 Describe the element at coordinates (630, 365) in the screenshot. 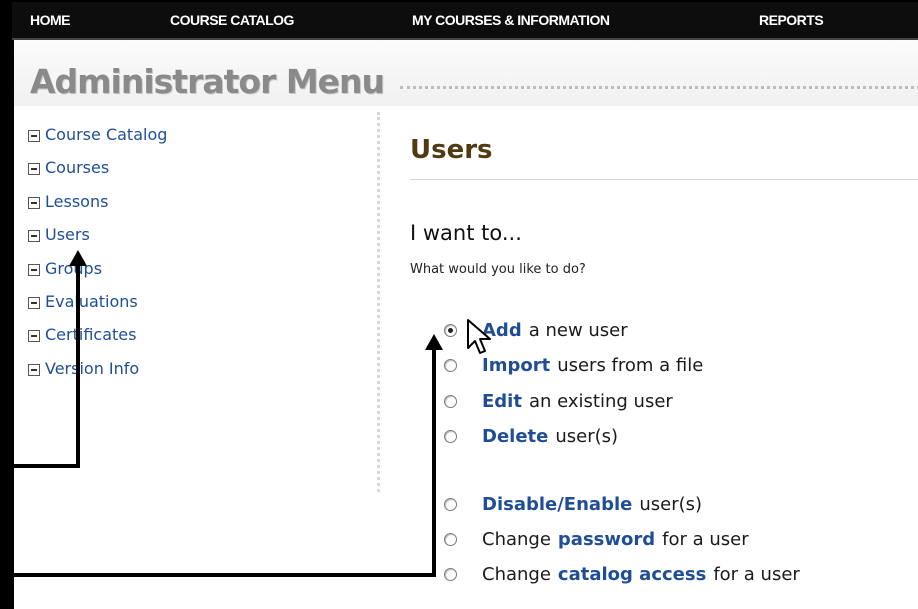

I see `option-text: users from a file` at that location.